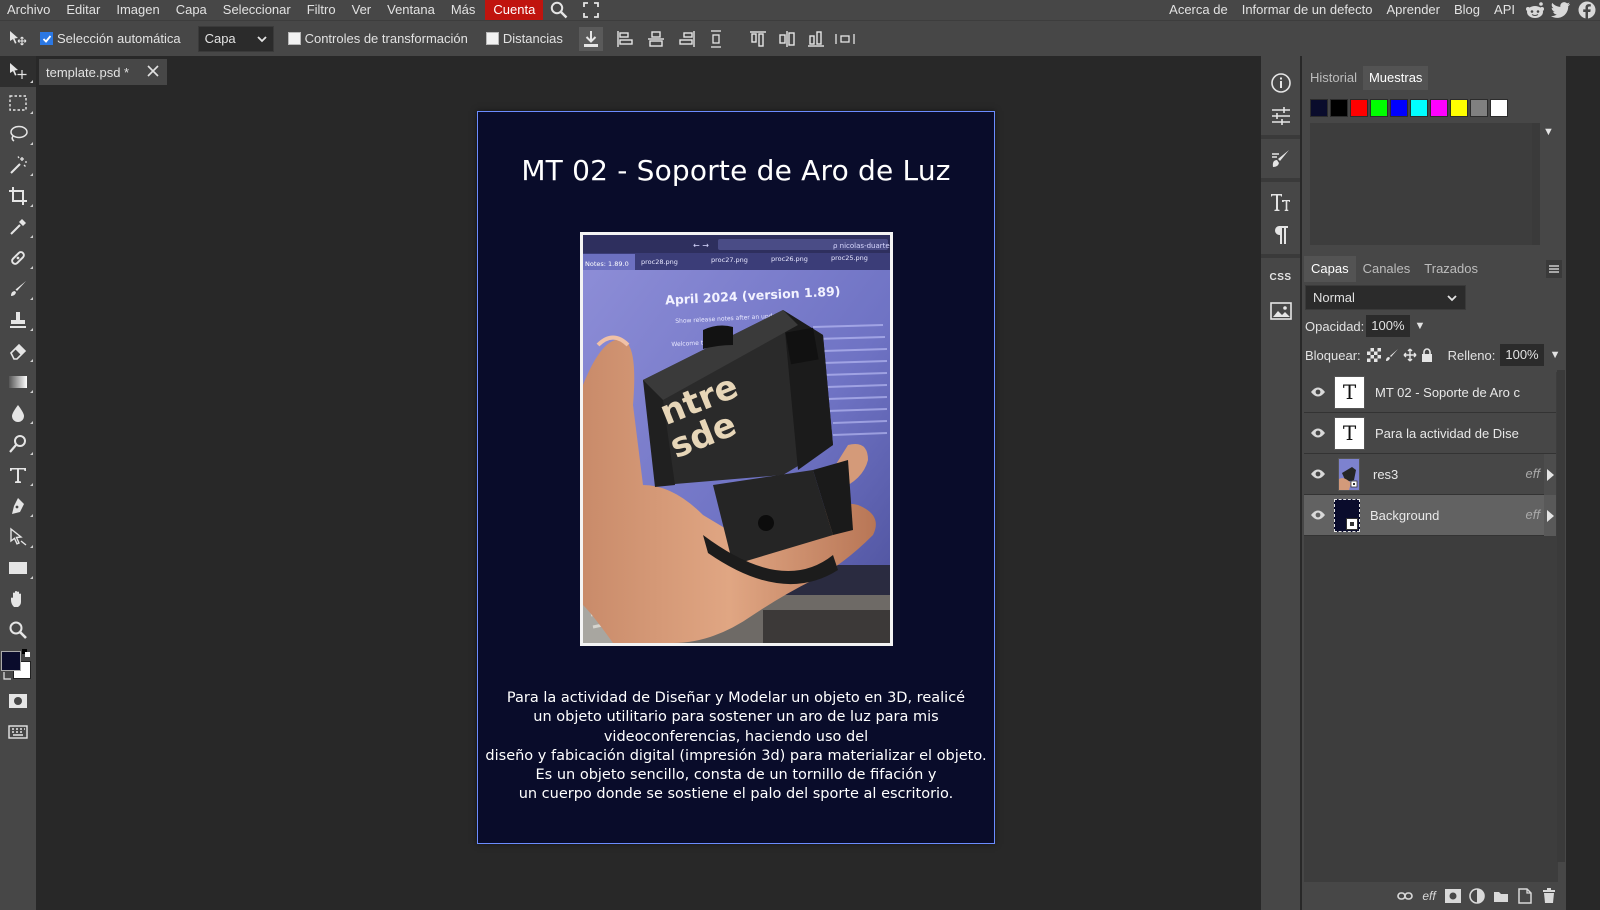 The width and height of the screenshot is (1600, 910). I want to click on search-icon, so click(559, 10).